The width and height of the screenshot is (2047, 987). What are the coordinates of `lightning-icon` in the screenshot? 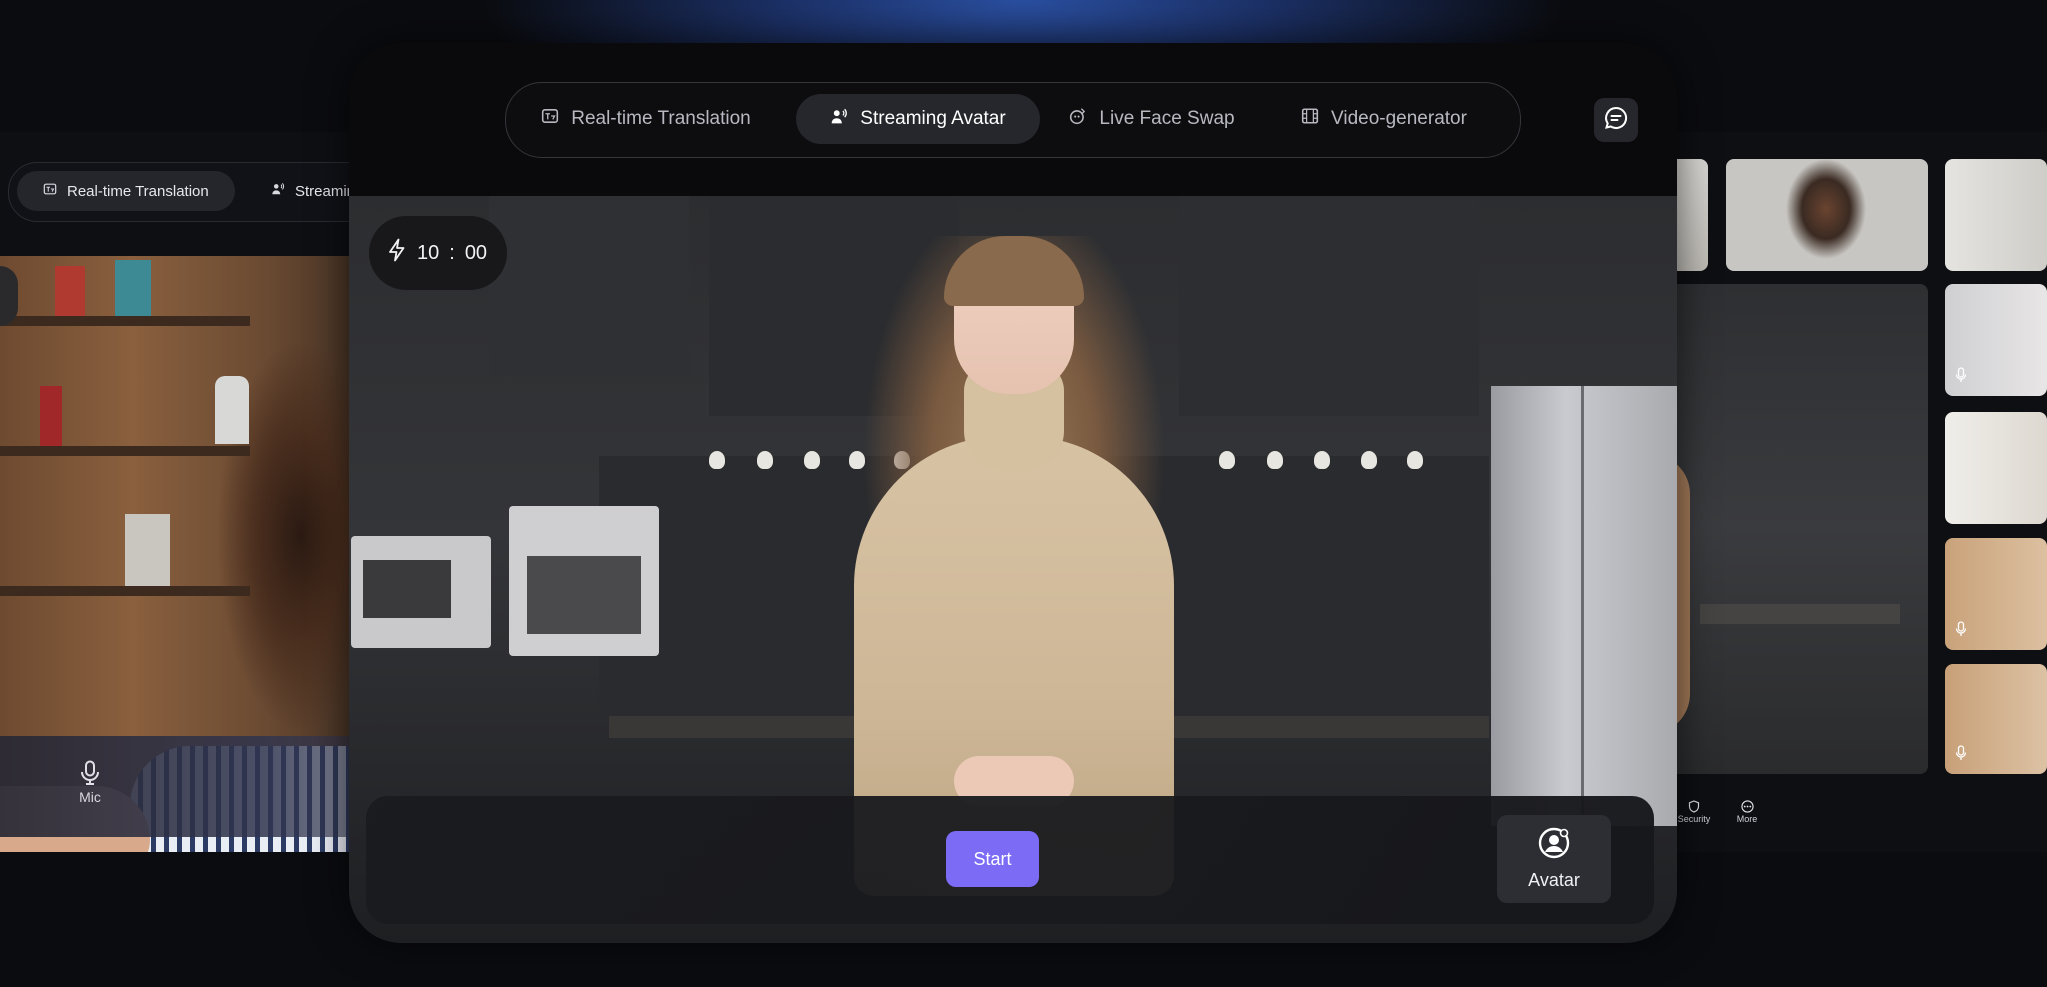 It's located at (397, 253).